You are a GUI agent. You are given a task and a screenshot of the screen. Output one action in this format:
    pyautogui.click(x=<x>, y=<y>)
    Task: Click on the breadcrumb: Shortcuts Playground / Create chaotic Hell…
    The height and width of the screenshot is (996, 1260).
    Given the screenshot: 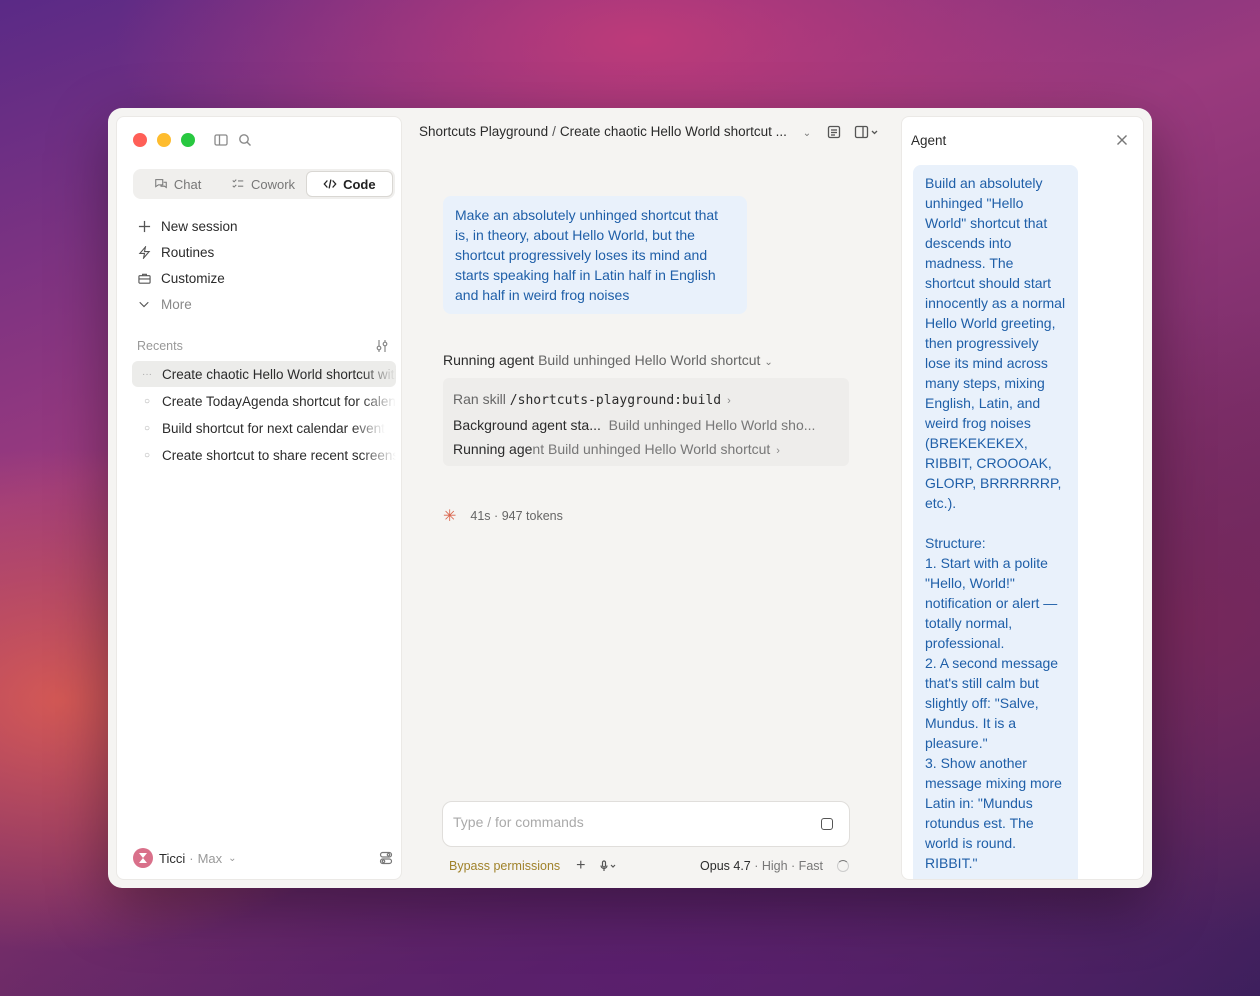 What is the action you would take?
    pyautogui.click(x=615, y=131)
    